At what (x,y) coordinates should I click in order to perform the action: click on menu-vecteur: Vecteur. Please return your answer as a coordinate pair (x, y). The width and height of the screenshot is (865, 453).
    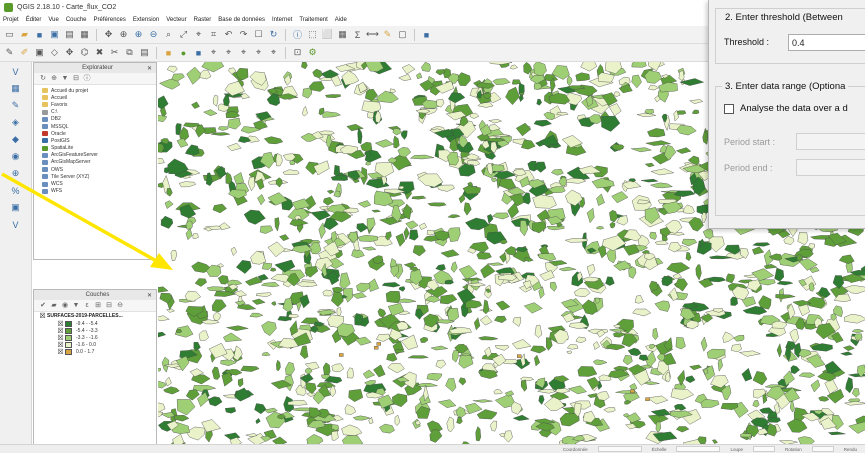
    Looking at the image, I should click on (176, 20).